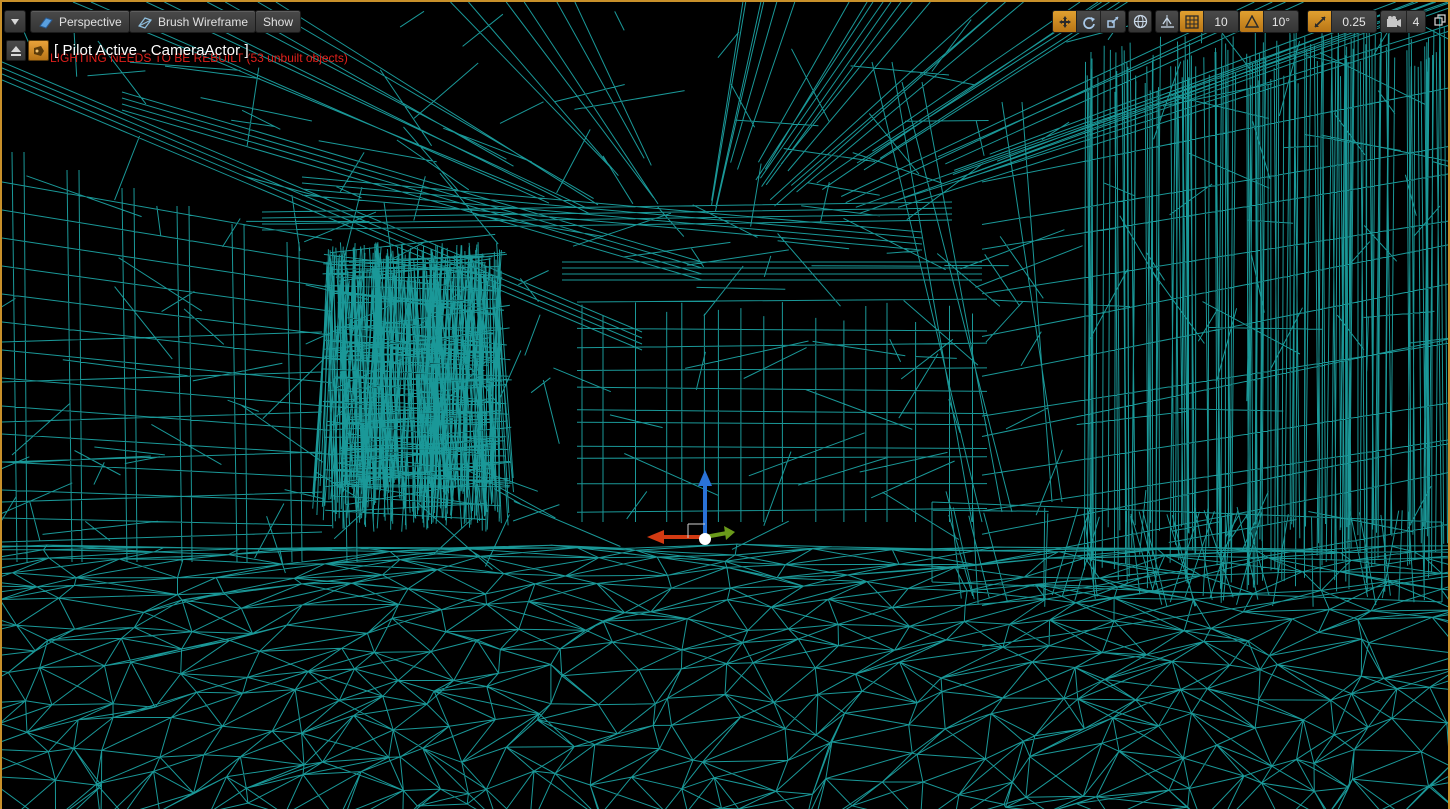  I want to click on scale-icon, so click(1113, 21).